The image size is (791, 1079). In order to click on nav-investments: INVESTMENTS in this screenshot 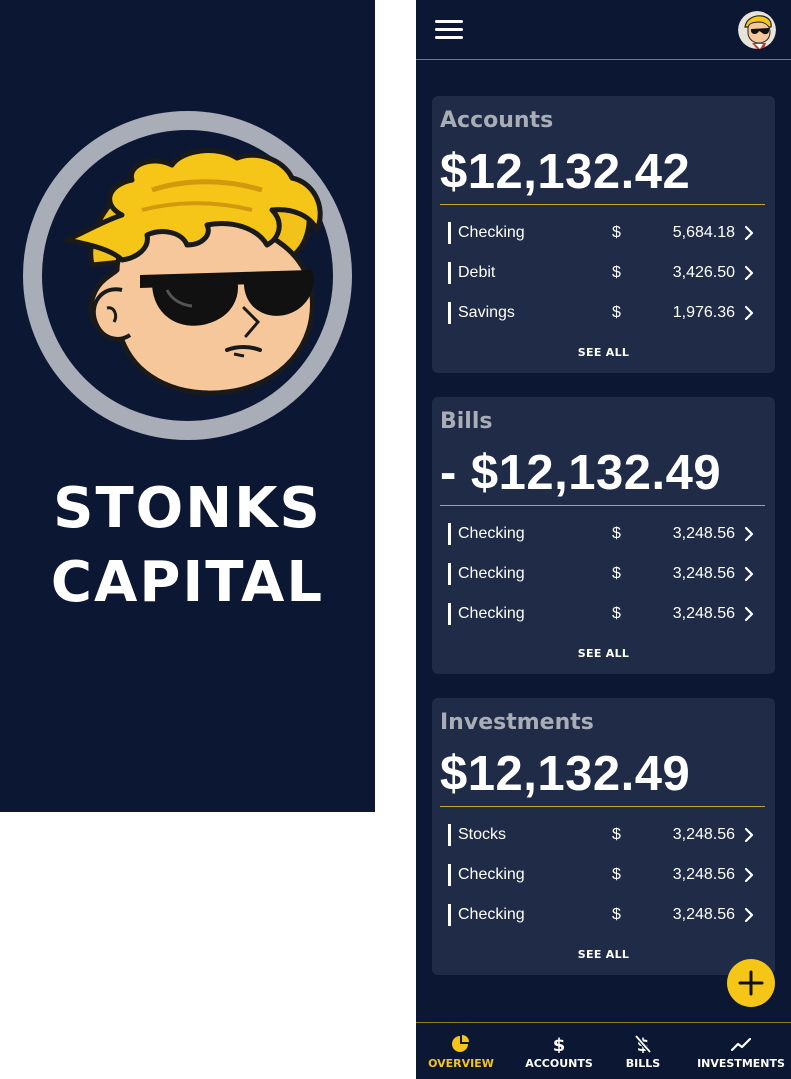, I will do `click(741, 1051)`.